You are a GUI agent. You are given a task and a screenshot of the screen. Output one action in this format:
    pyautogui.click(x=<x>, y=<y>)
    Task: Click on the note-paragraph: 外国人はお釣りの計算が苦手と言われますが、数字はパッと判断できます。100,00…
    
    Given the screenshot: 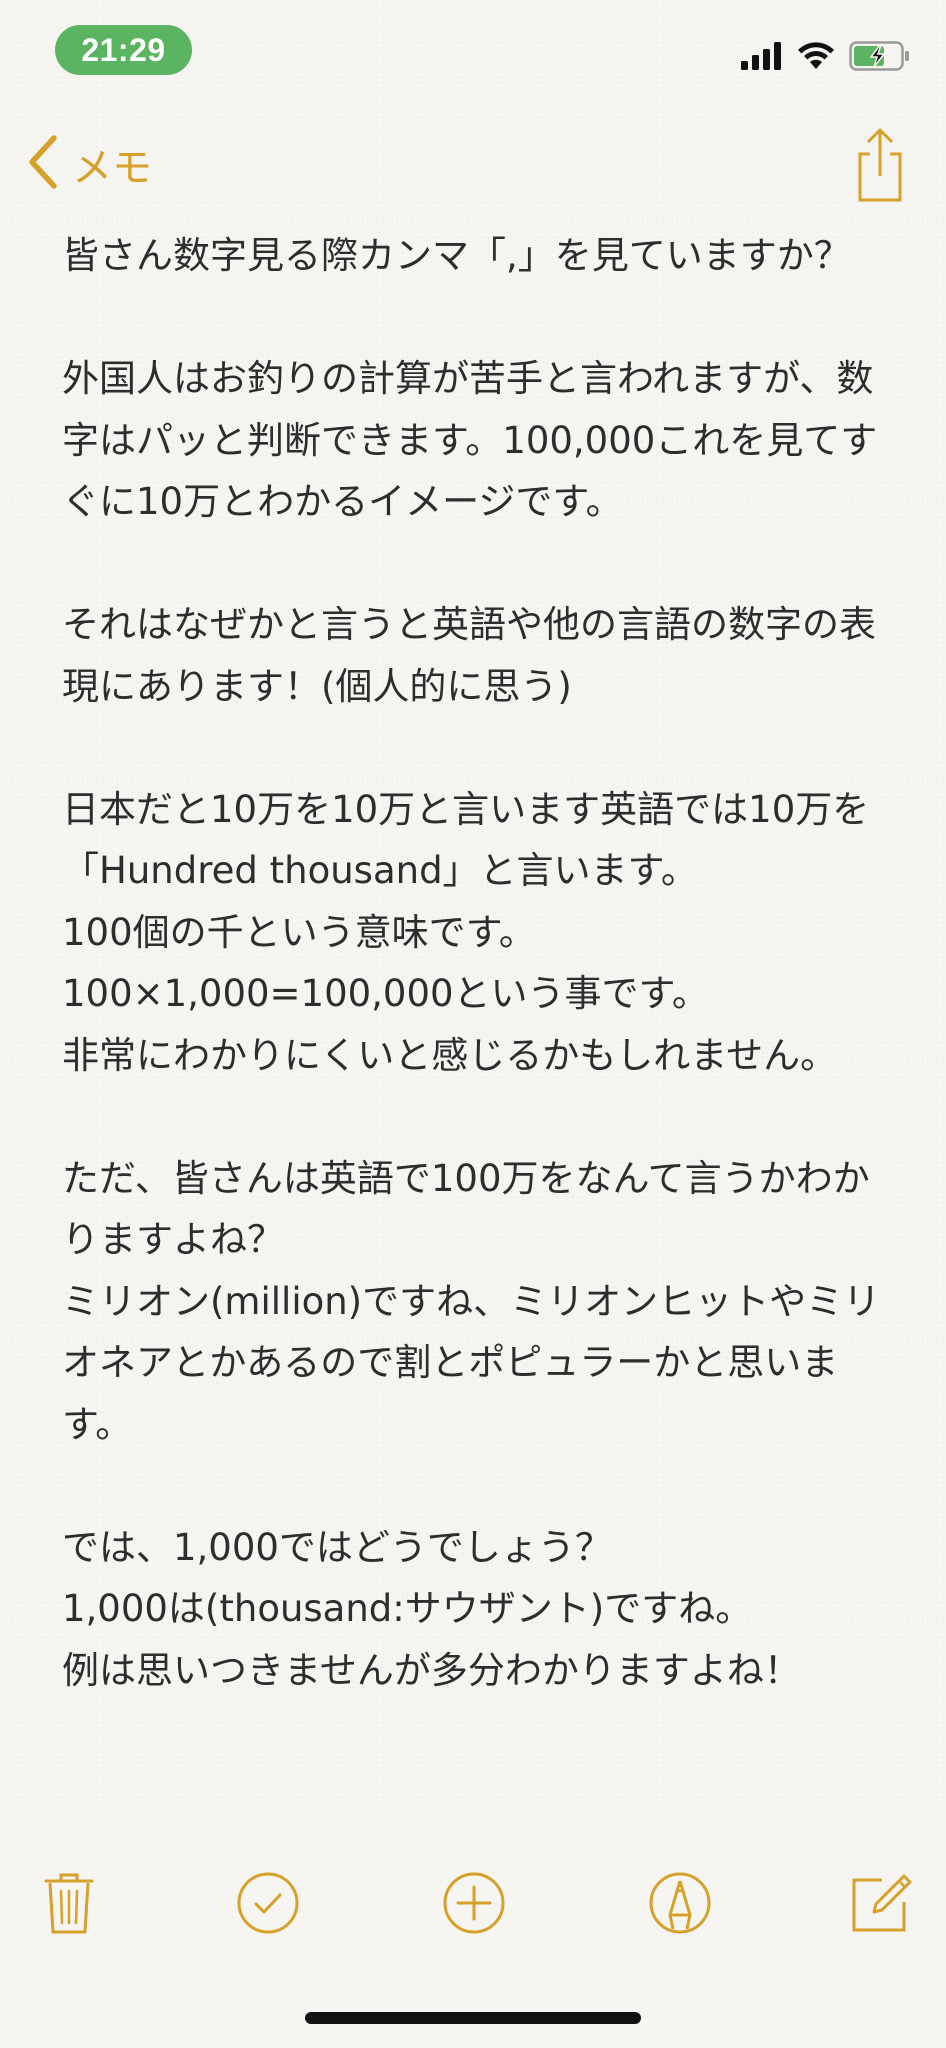 What is the action you would take?
    pyautogui.click(x=470, y=440)
    